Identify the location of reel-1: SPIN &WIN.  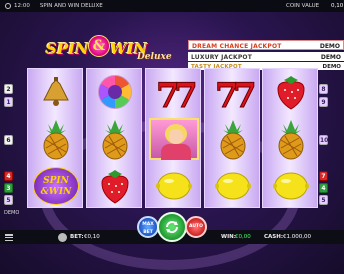
(55, 138).